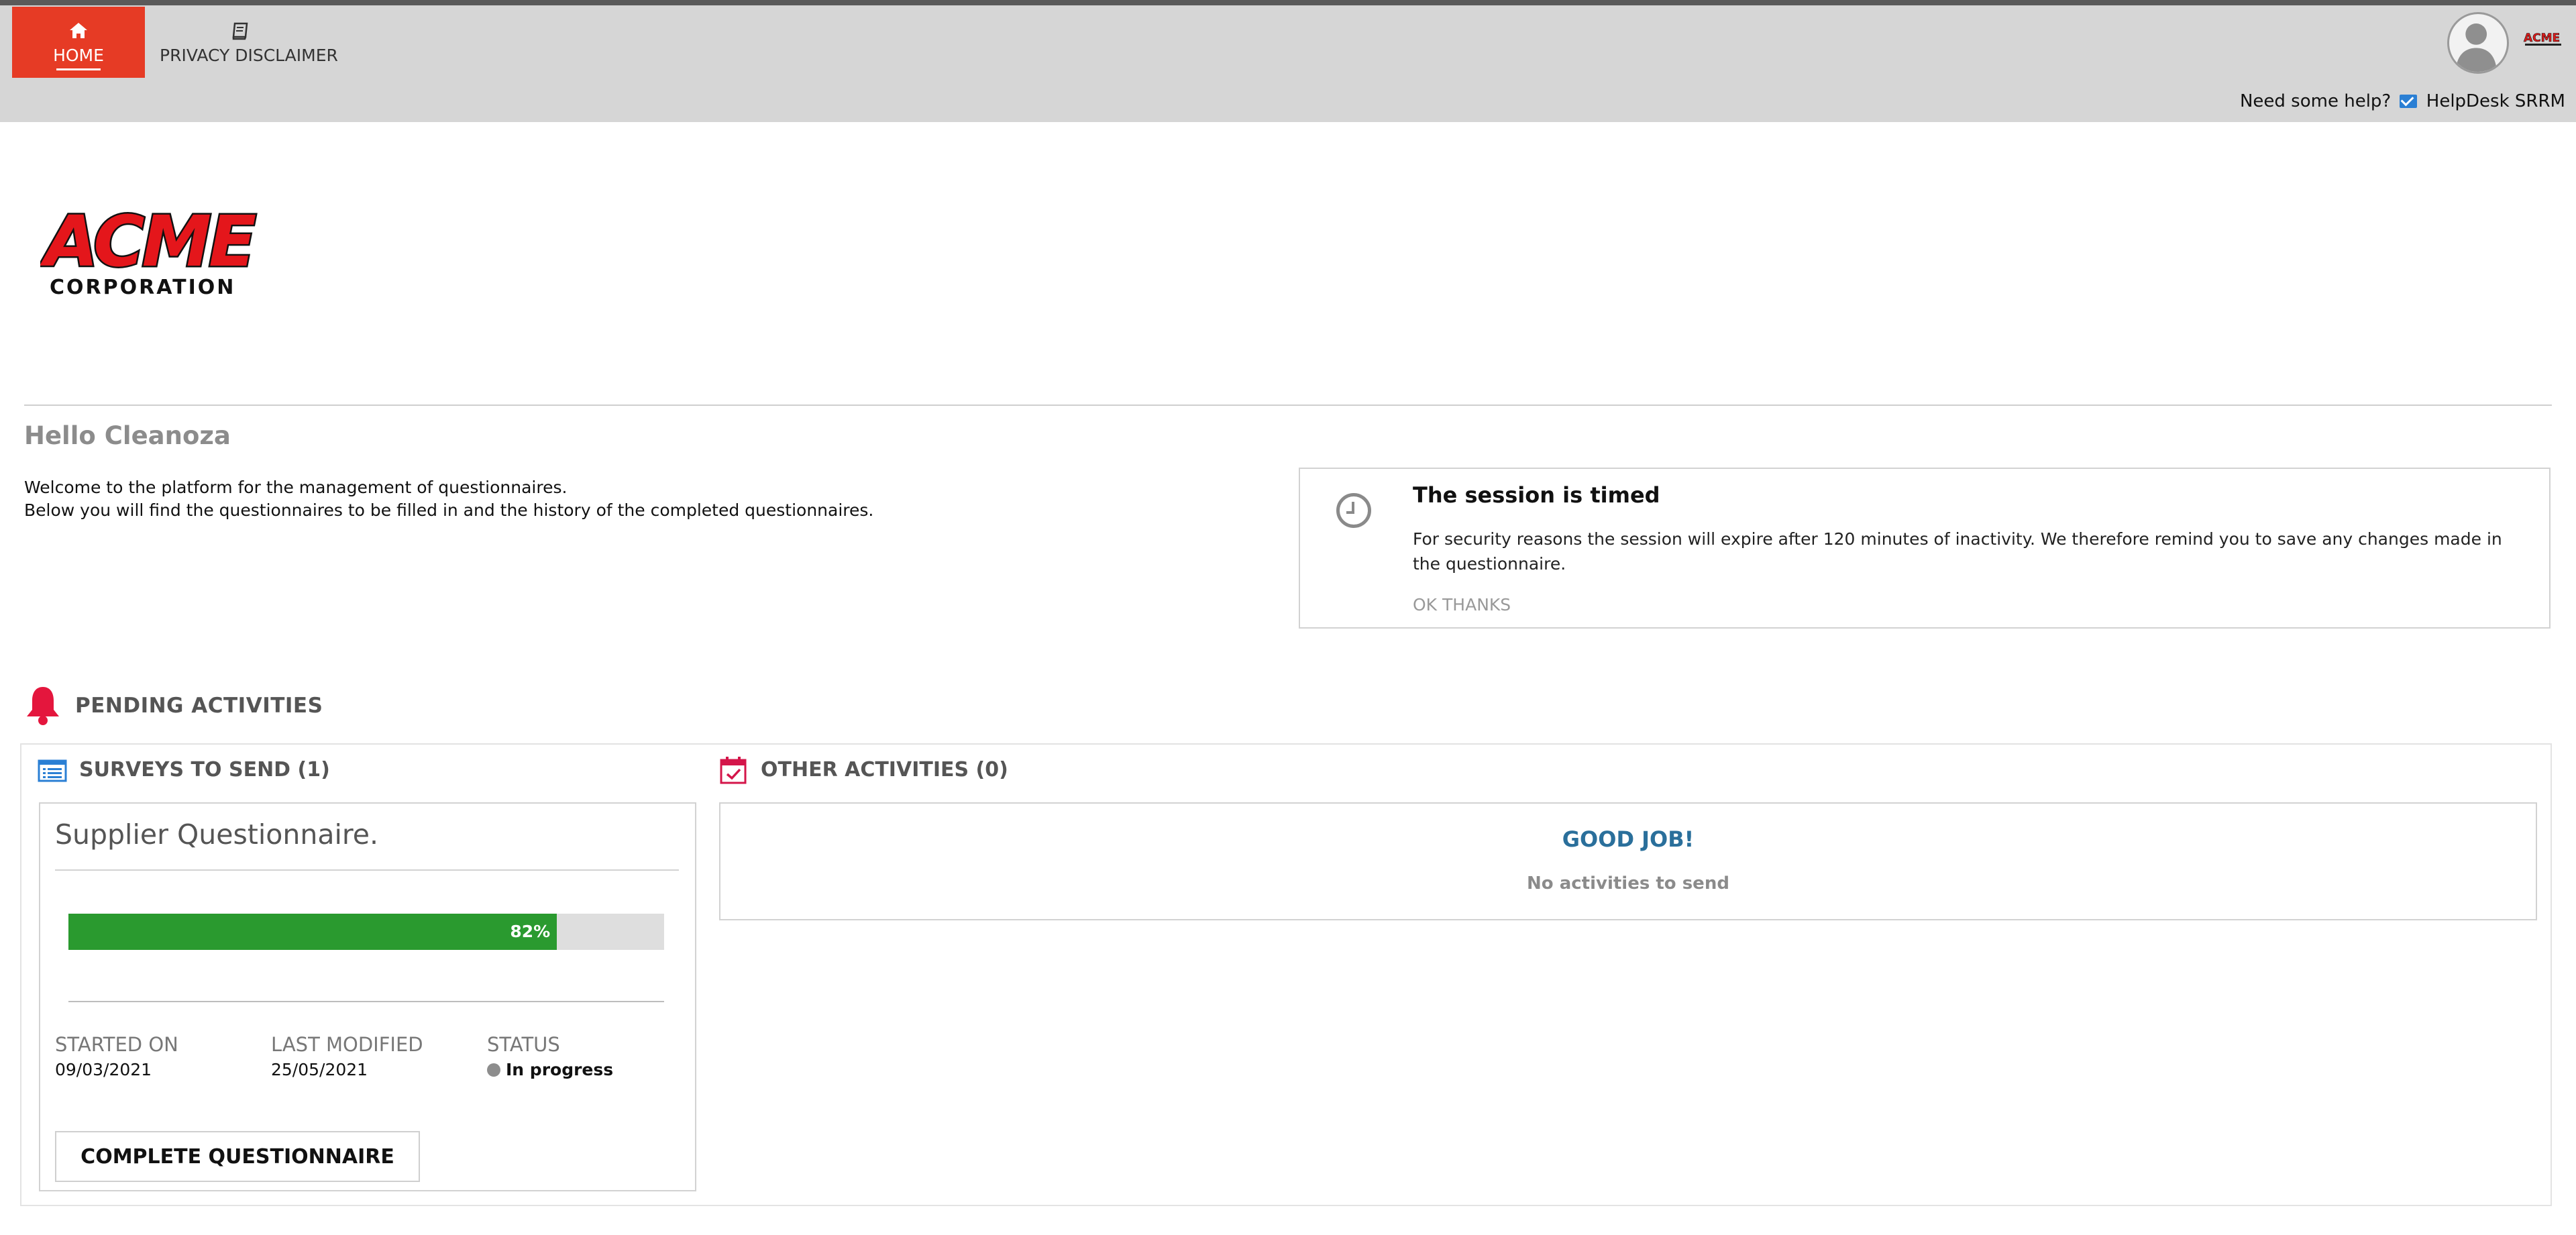  I want to click on mail-icon, so click(2408, 101).